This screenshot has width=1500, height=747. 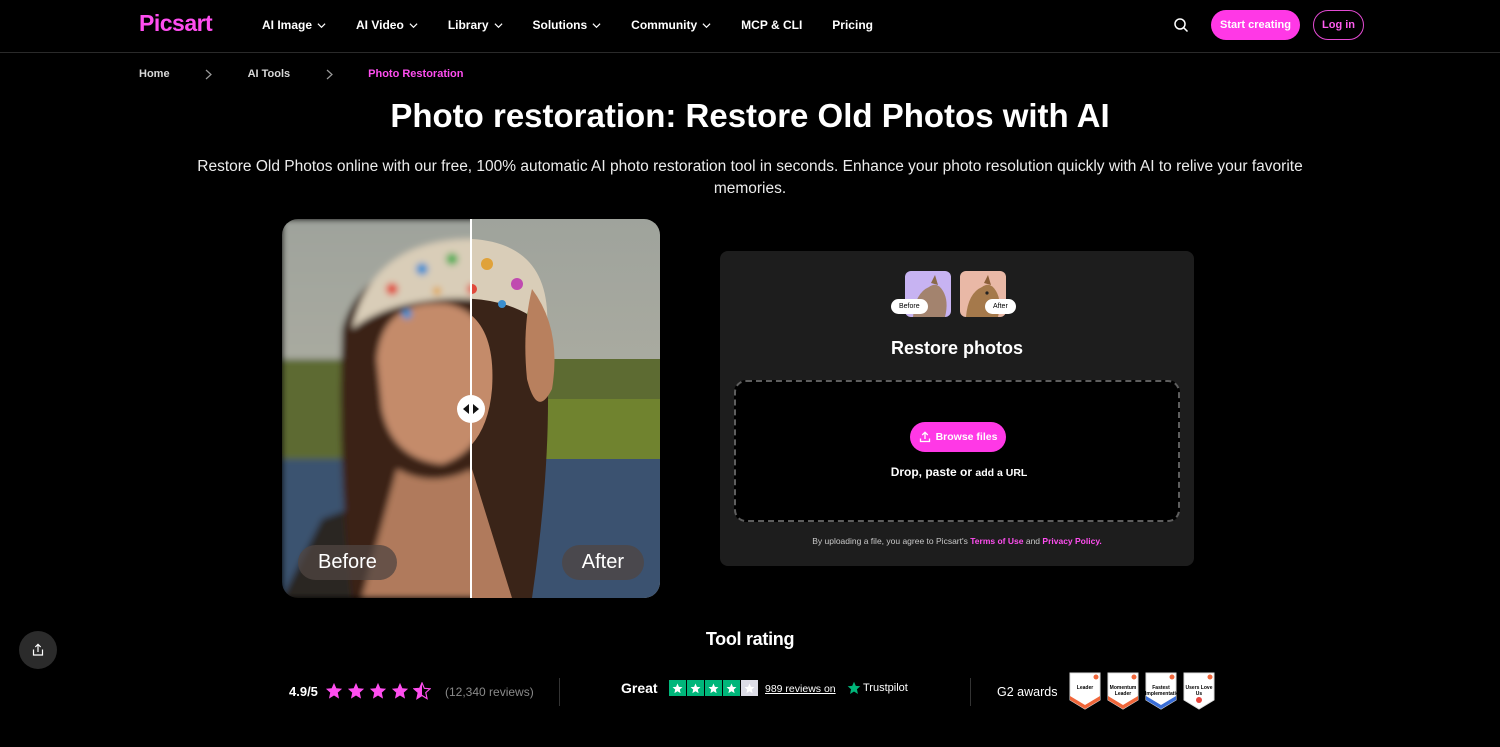 I want to click on browse-files-label: Browse files, so click(x=966, y=437).